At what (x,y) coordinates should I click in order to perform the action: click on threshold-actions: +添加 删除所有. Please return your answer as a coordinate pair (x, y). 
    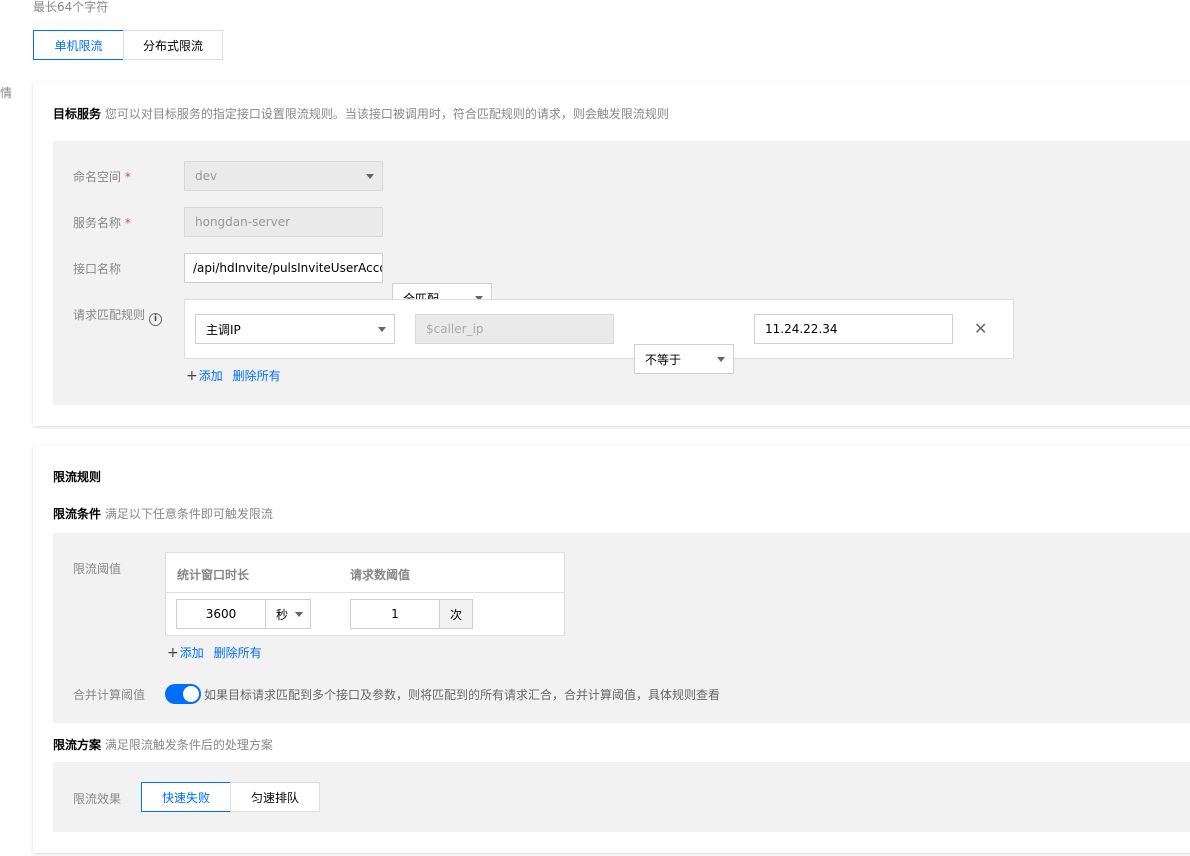
    Looking at the image, I should click on (214, 652).